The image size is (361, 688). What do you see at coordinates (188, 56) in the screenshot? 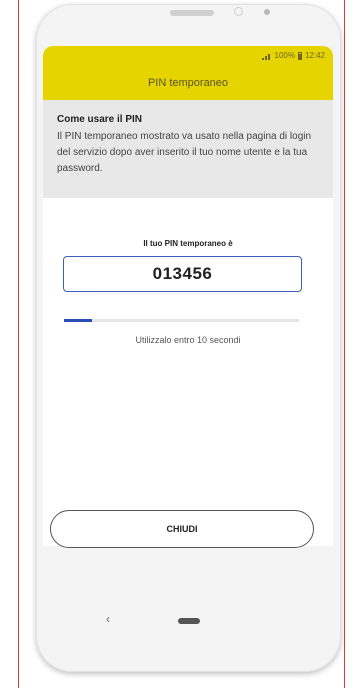
I see `status-bar: 100% 12:42` at bounding box center [188, 56].